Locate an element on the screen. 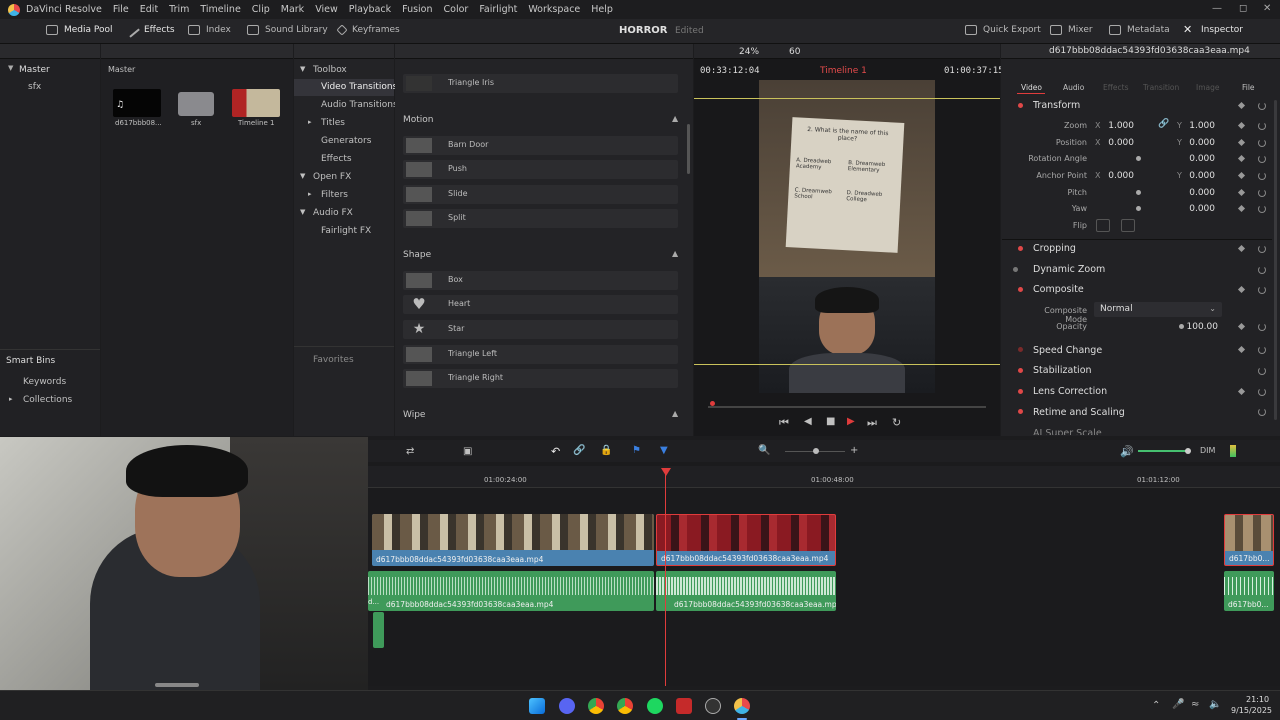 Image resolution: width=1280 pixels, height=720 pixels. anchor-x-value: 0.000 is located at coordinates (1114, 176).